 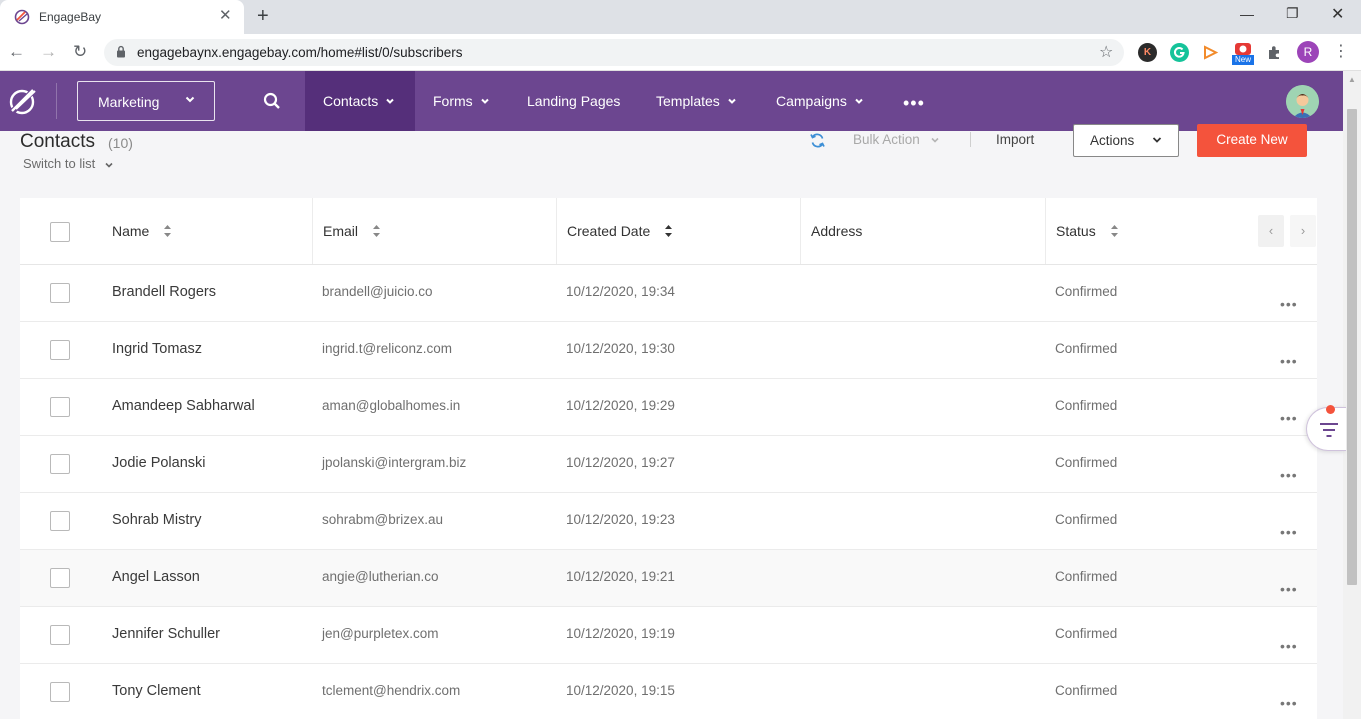 What do you see at coordinates (1303, 231) in the screenshot?
I see `scroll-columns-right-icon: ›` at bounding box center [1303, 231].